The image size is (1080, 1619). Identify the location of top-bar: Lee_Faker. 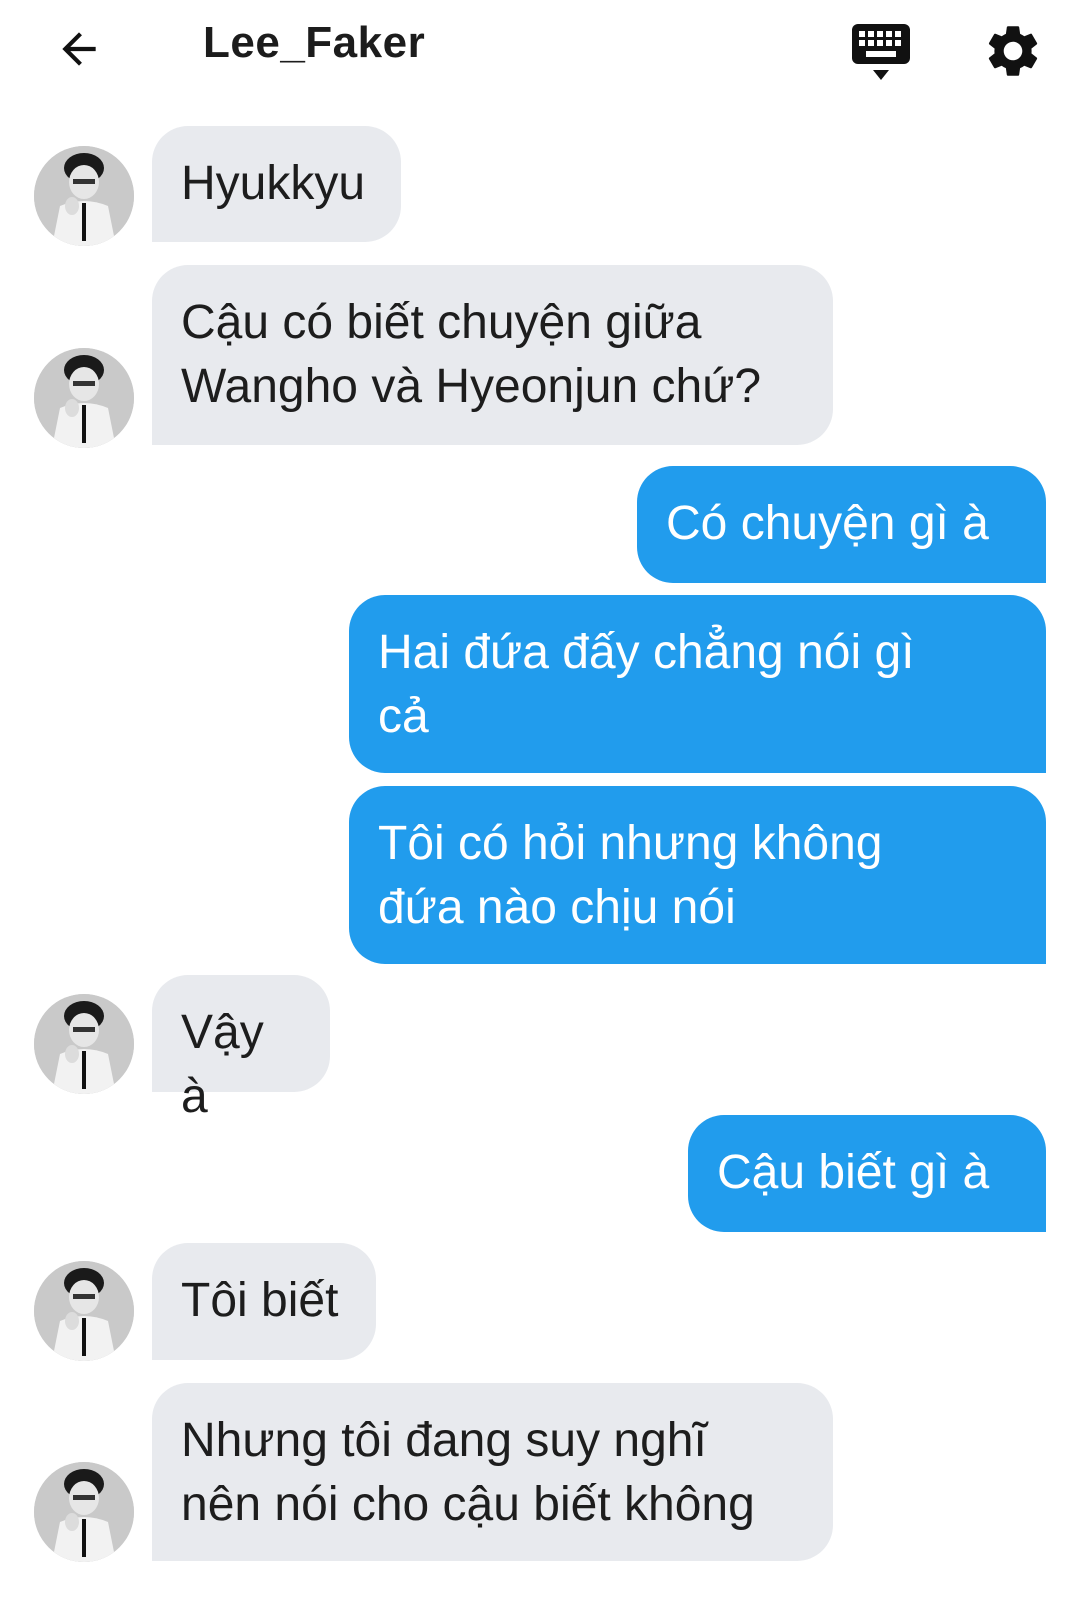
(540, 50).